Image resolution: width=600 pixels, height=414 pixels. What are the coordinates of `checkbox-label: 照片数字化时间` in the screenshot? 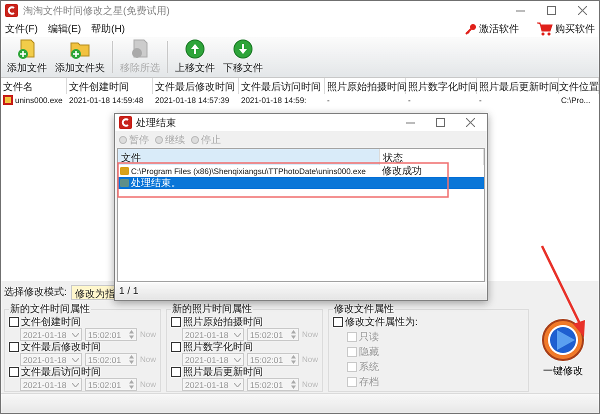 It's located at (218, 347).